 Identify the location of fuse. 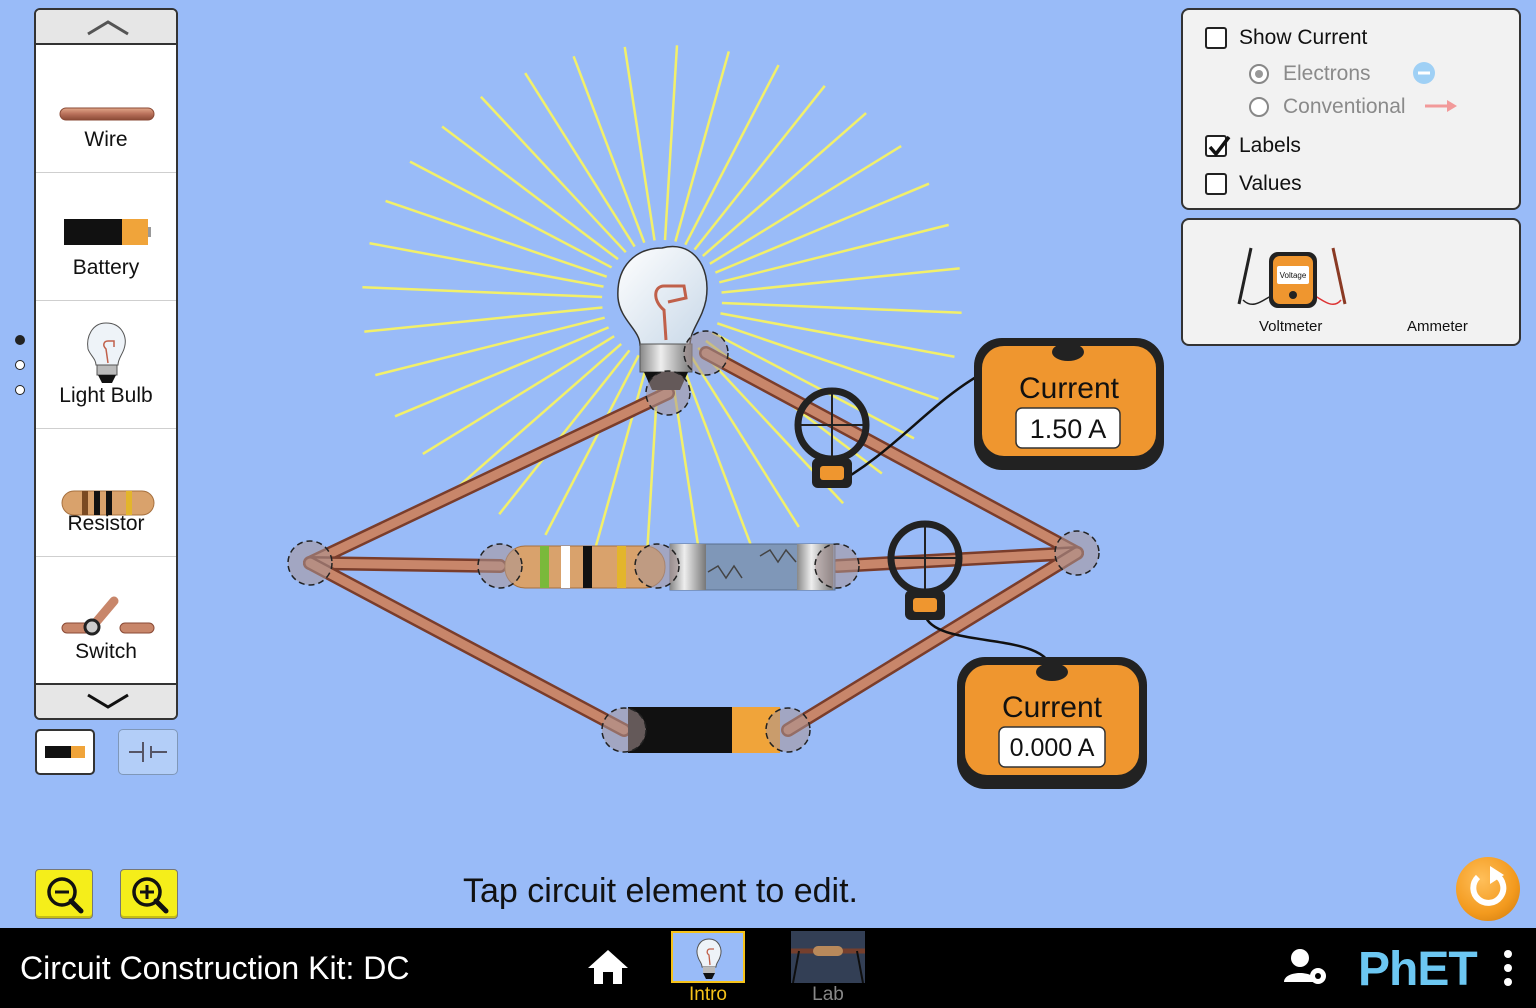
(752, 567).